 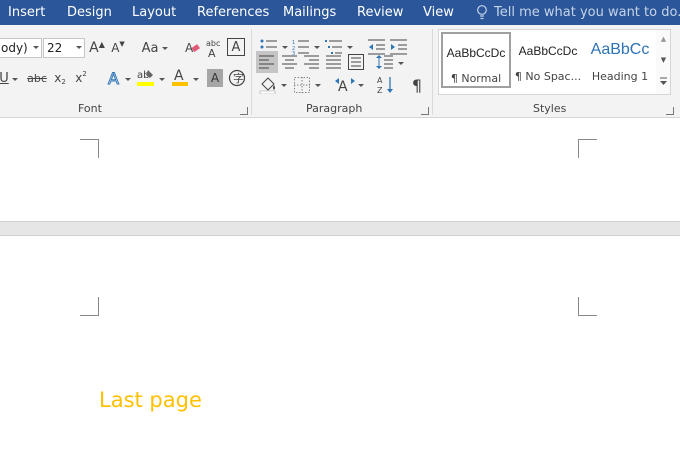 I want to click on style-heading-1: AaBbCc Heading 1, so click(x=620, y=60).